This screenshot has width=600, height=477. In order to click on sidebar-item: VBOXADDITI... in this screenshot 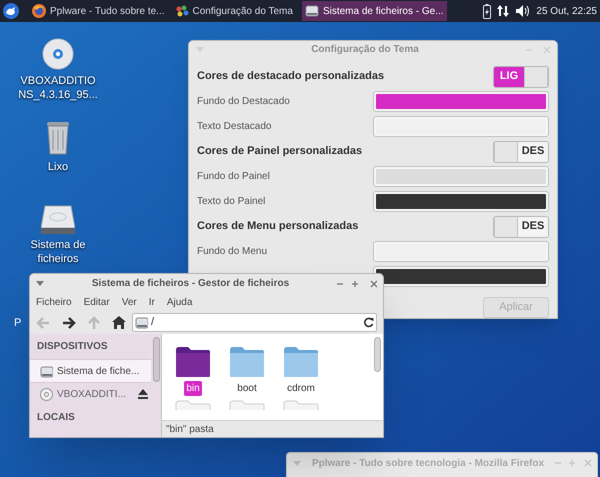, I will do `click(90, 393)`.